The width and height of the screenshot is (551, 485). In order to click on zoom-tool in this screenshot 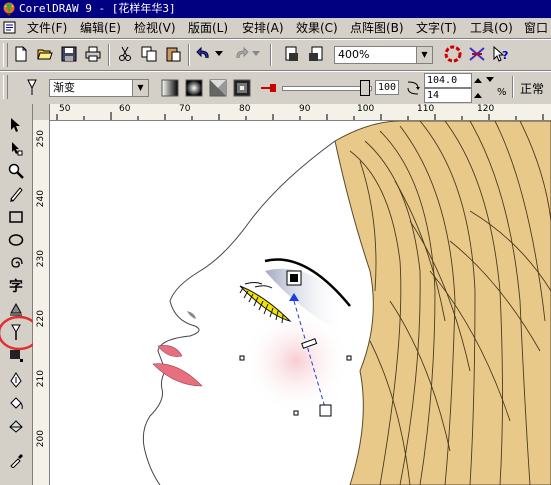, I will do `click(16, 171)`.